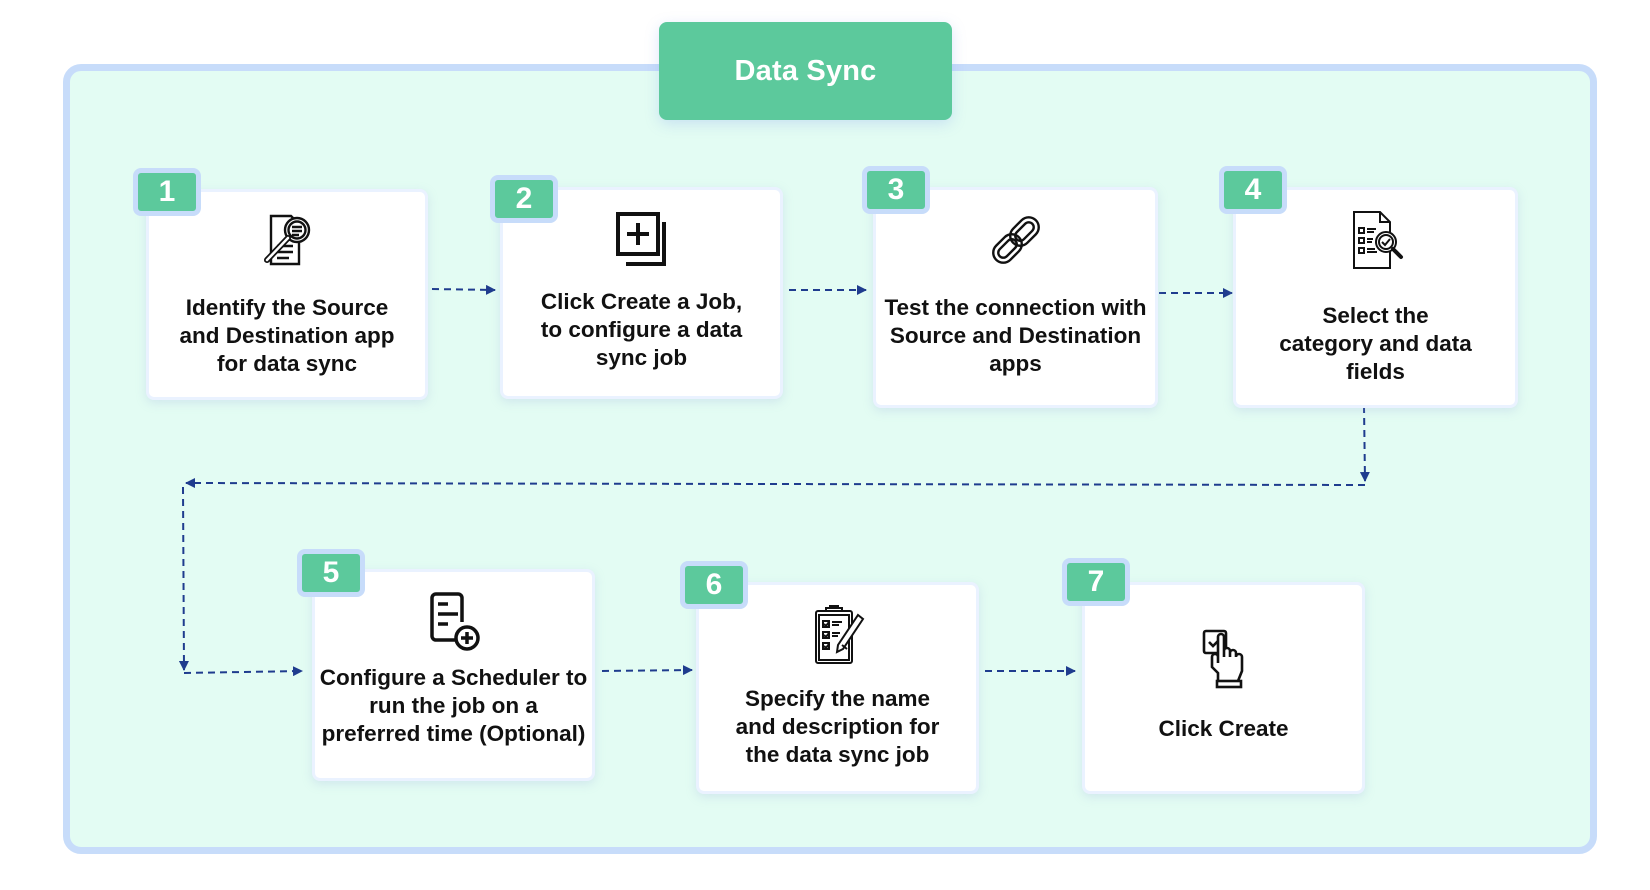  Describe the element at coordinates (839, 634) in the screenshot. I see `clipboard-pencil-icon` at that location.